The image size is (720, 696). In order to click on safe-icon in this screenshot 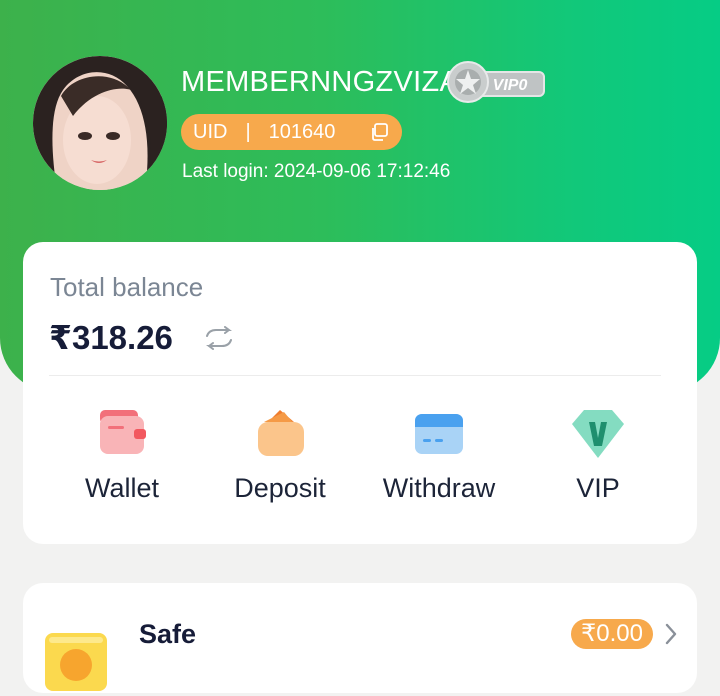, I will do `click(76, 661)`.